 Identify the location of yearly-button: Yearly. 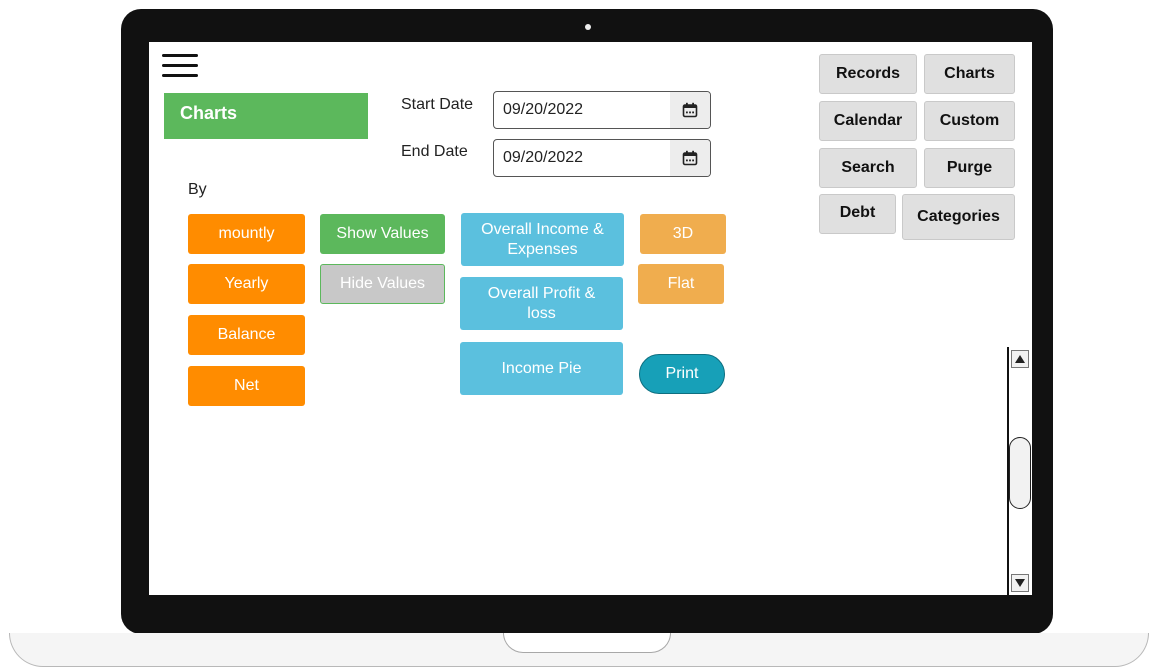
(246, 284).